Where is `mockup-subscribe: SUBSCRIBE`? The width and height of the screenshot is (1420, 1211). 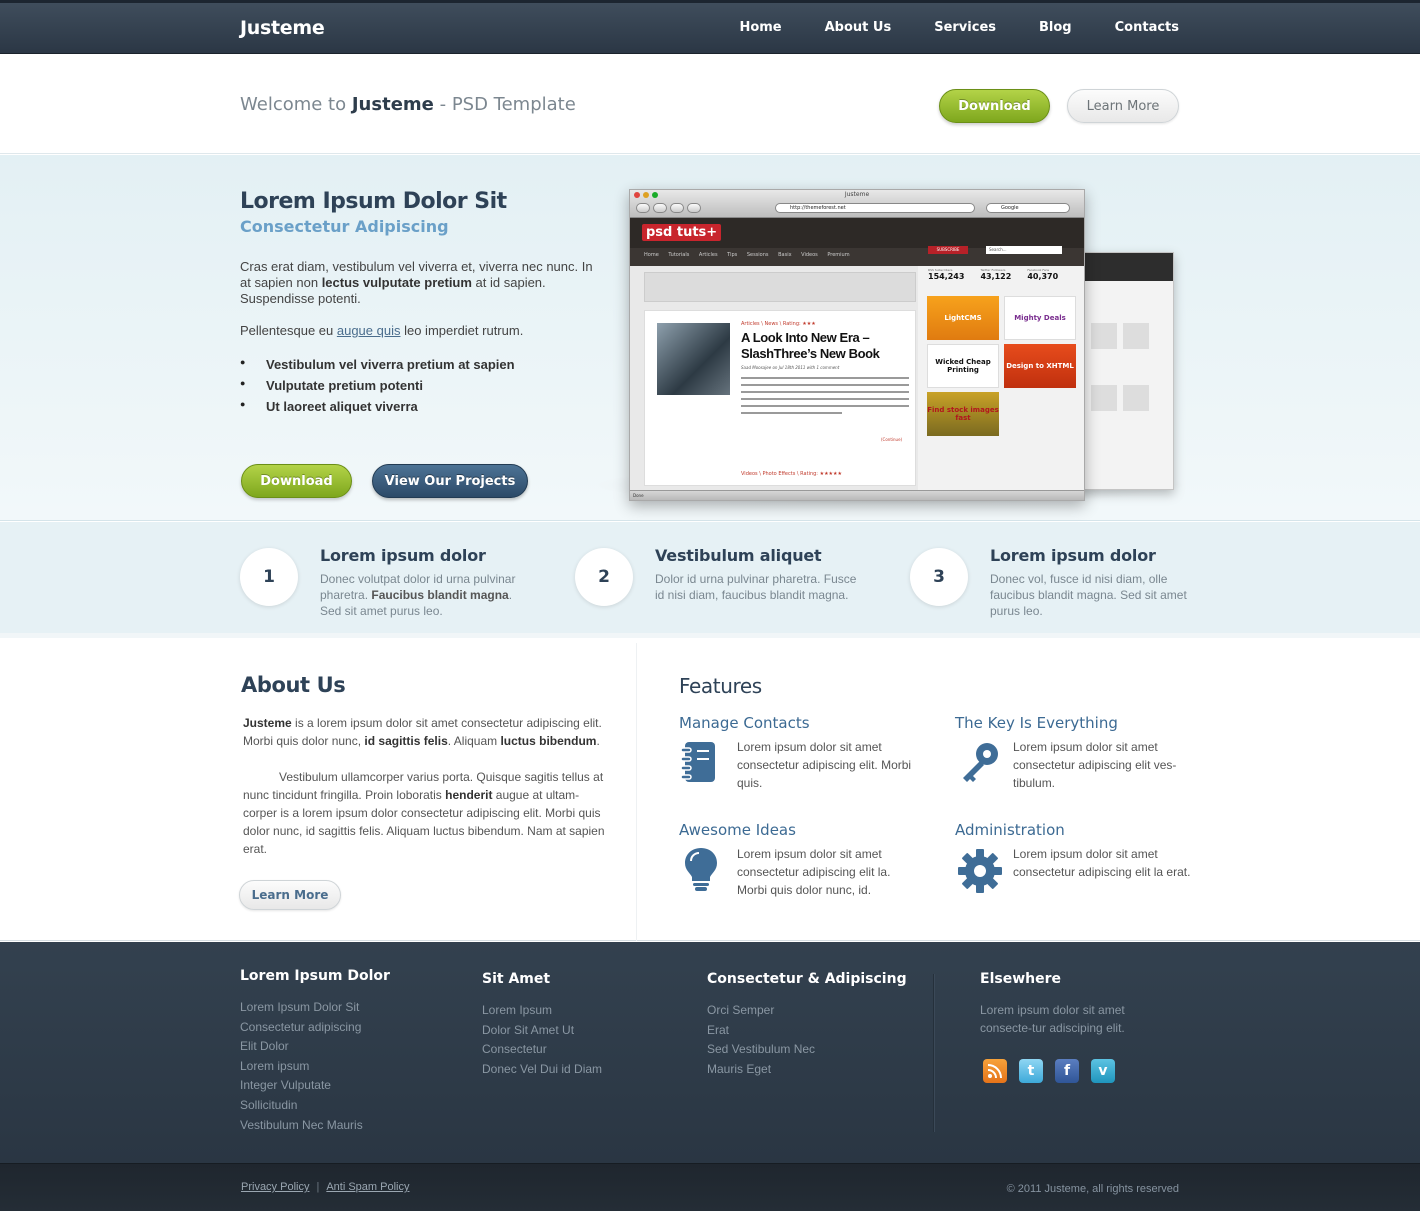 mockup-subscribe: SUBSCRIBE is located at coordinates (948, 250).